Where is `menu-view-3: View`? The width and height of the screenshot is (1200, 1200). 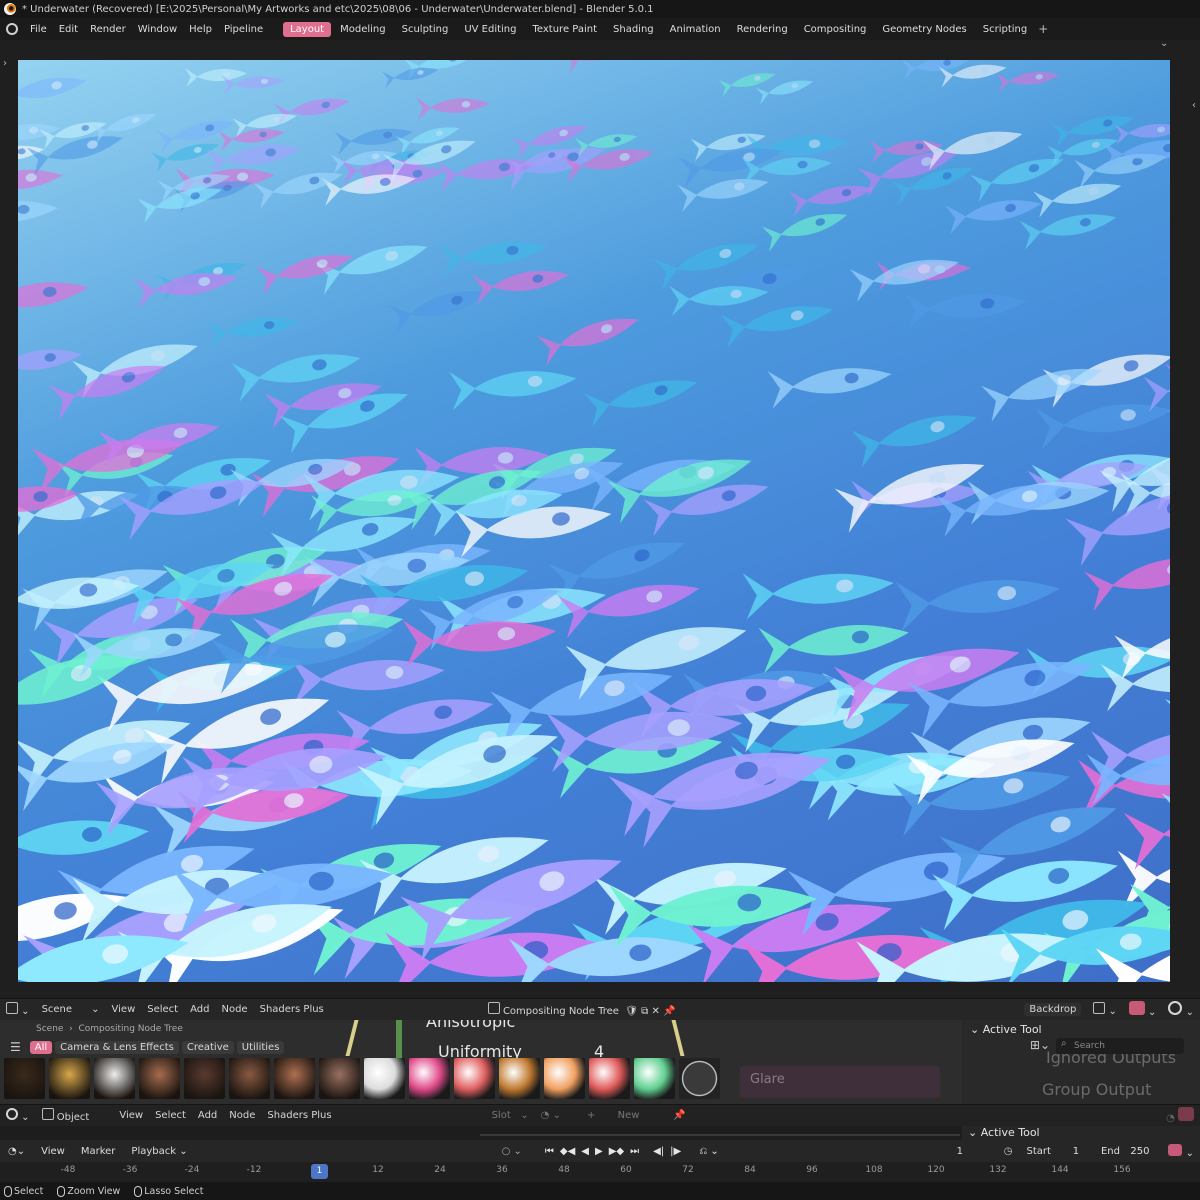
menu-view-3: View is located at coordinates (53, 1151).